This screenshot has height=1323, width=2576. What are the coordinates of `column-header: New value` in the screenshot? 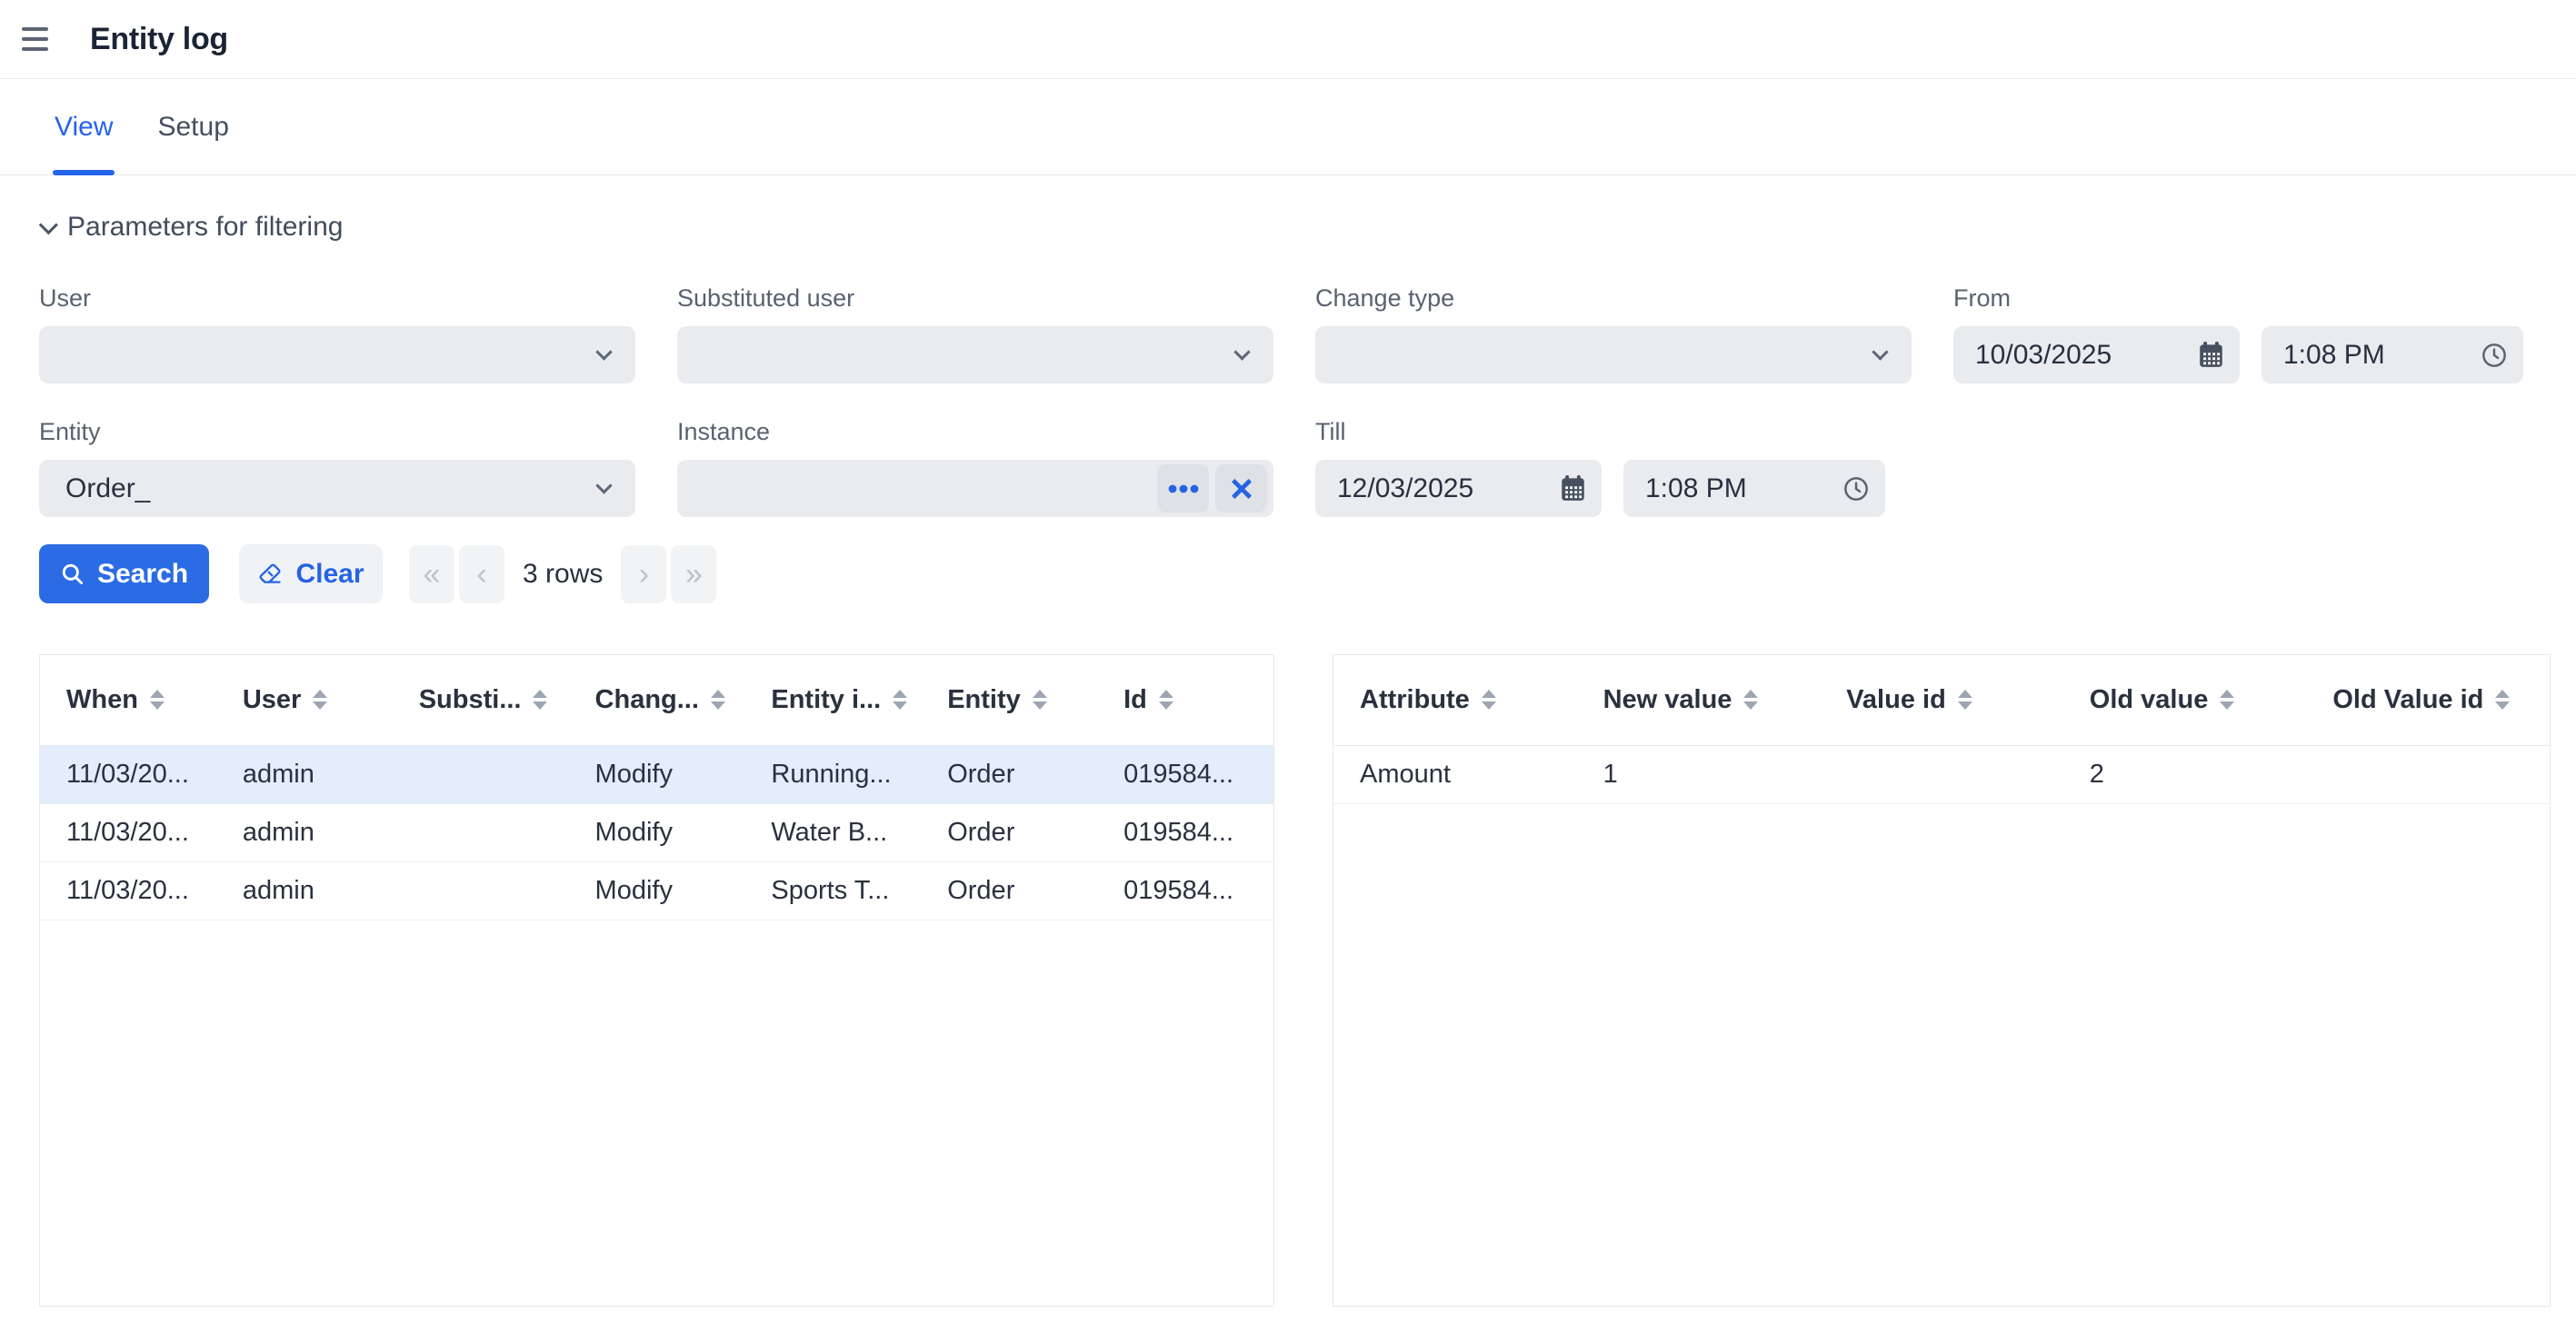 It's located at (1698, 700).